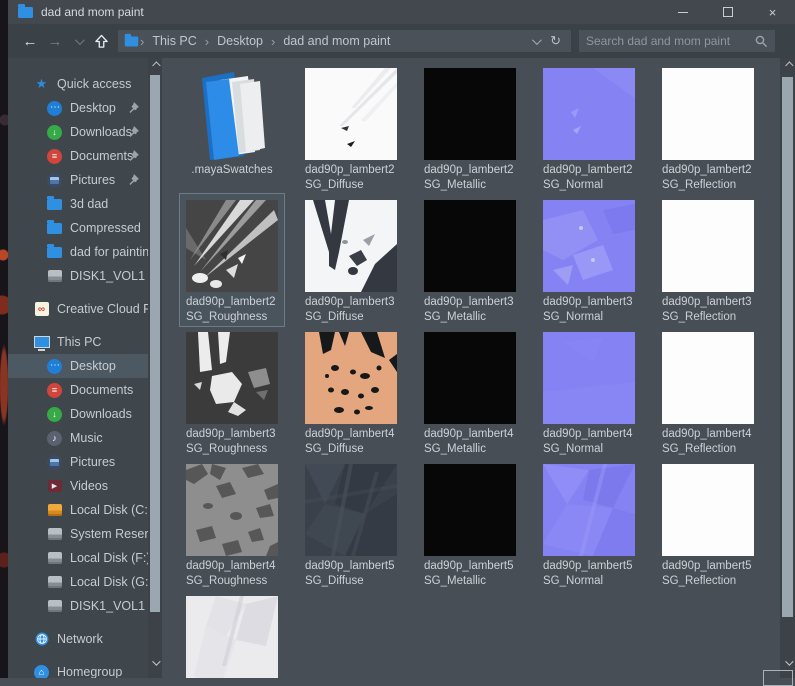 The height and width of the screenshot is (686, 795). What do you see at coordinates (109, 252) in the screenshot?
I see `sidebar-item-label: dad for painting` at bounding box center [109, 252].